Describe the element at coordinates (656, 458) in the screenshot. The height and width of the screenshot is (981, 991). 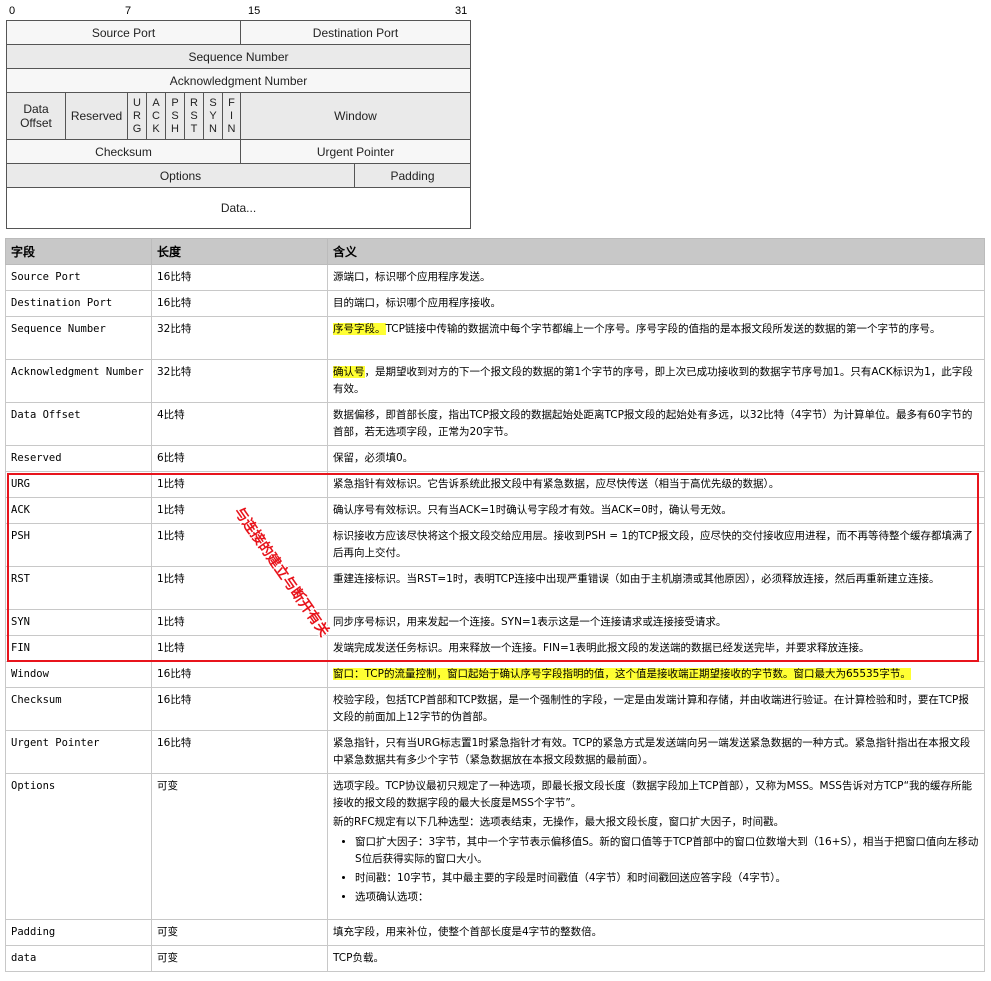
I see `meaning-cell: 保留，必须填0。` at that location.